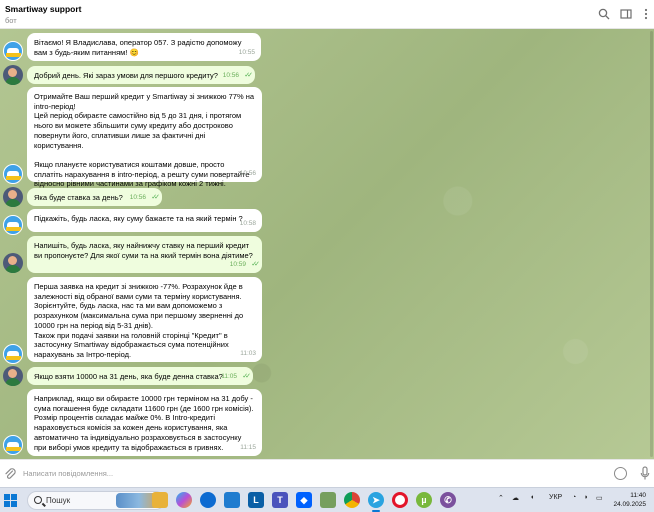 Image resolution: width=654 pixels, height=512 pixels. What do you see at coordinates (246, 53) in the screenshot?
I see `message-time: 10:55` at bounding box center [246, 53].